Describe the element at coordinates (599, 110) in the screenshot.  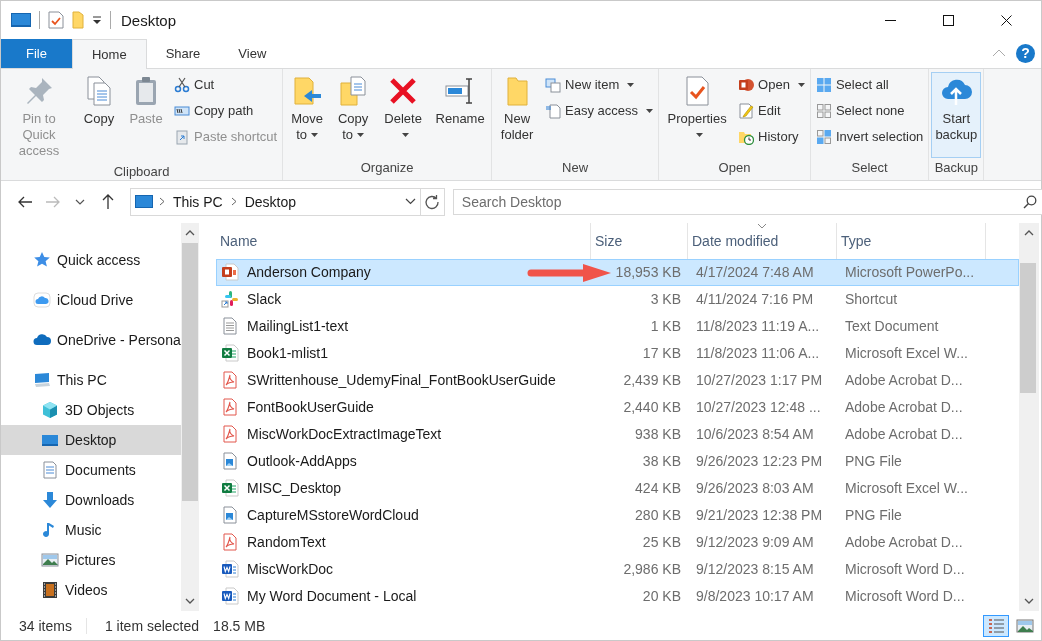
I see `ribbon-button: Easy access` at that location.